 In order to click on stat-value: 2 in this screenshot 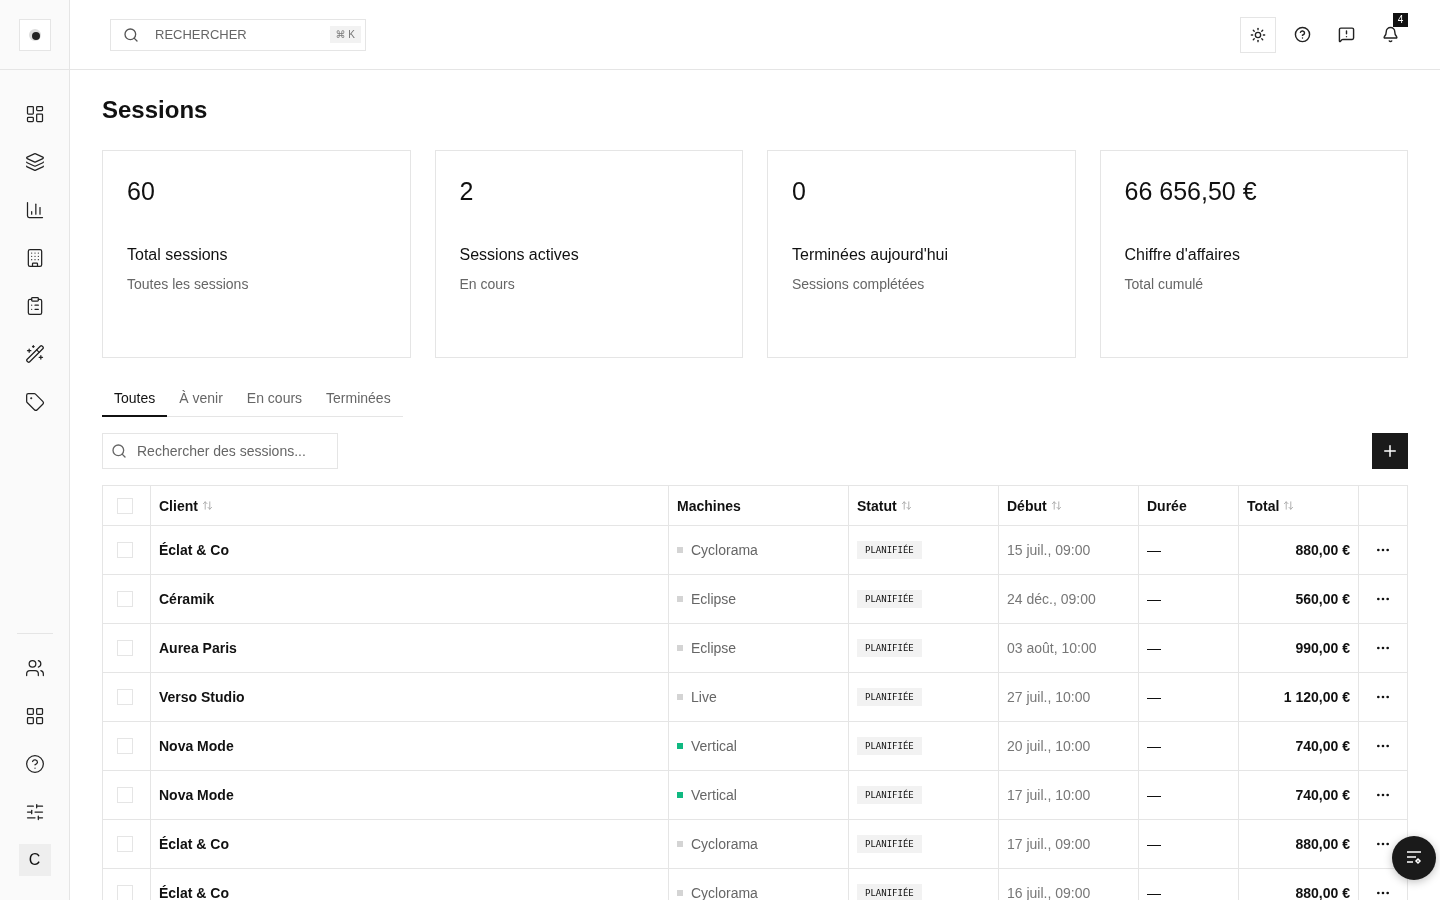, I will do `click(467, 191)`.